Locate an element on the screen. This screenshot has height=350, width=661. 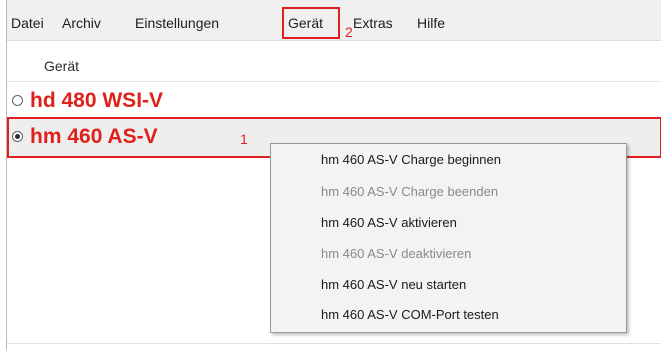
menu-datei: Datei is located at coordinates (27, 23).